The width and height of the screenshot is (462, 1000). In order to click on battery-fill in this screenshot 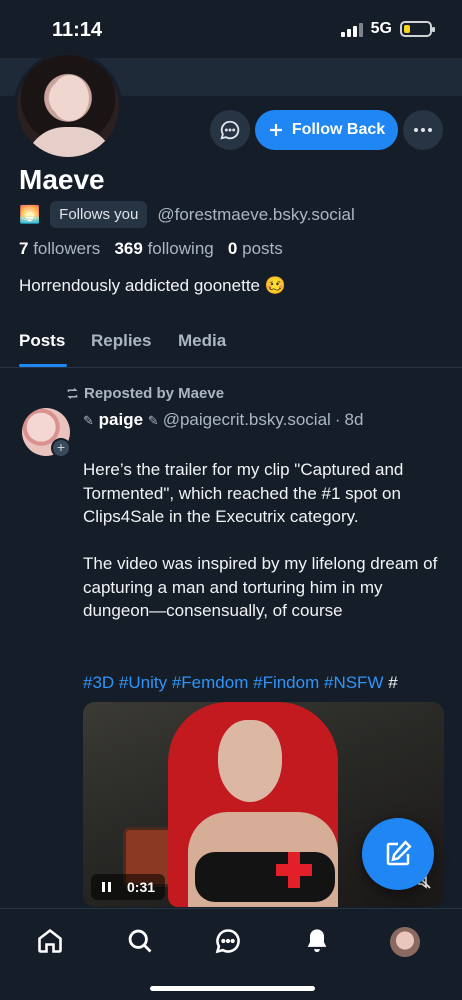, I will do `click(407, 29)`.